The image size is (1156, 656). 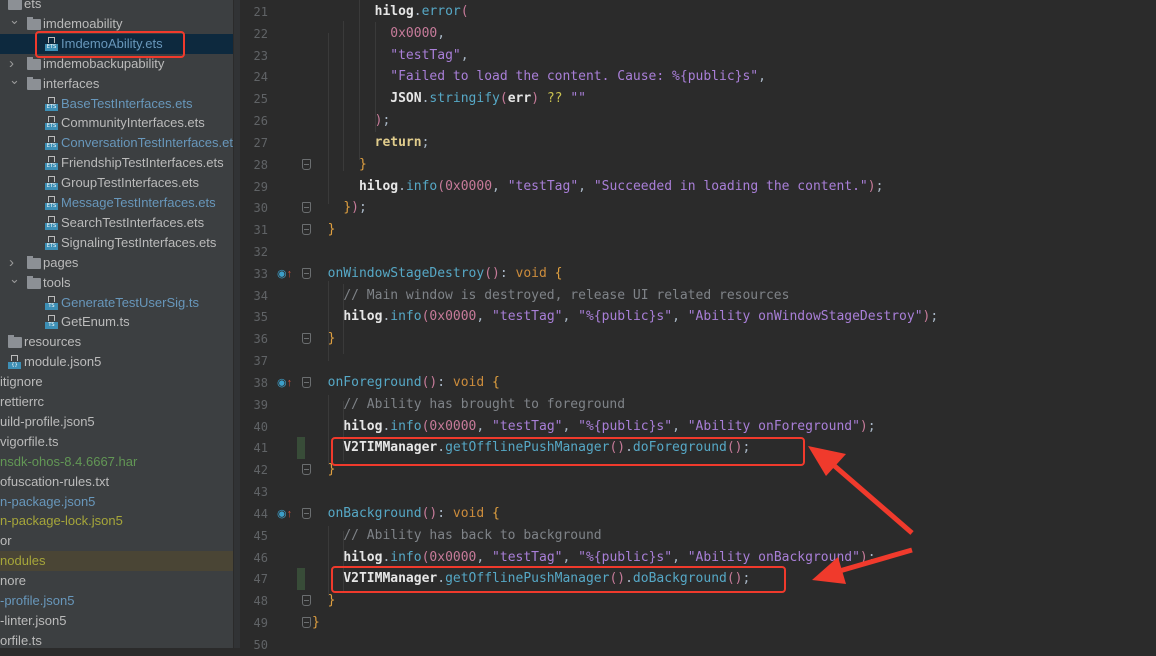 I want to click on tree-item: nore, so click(x=116, y=581).